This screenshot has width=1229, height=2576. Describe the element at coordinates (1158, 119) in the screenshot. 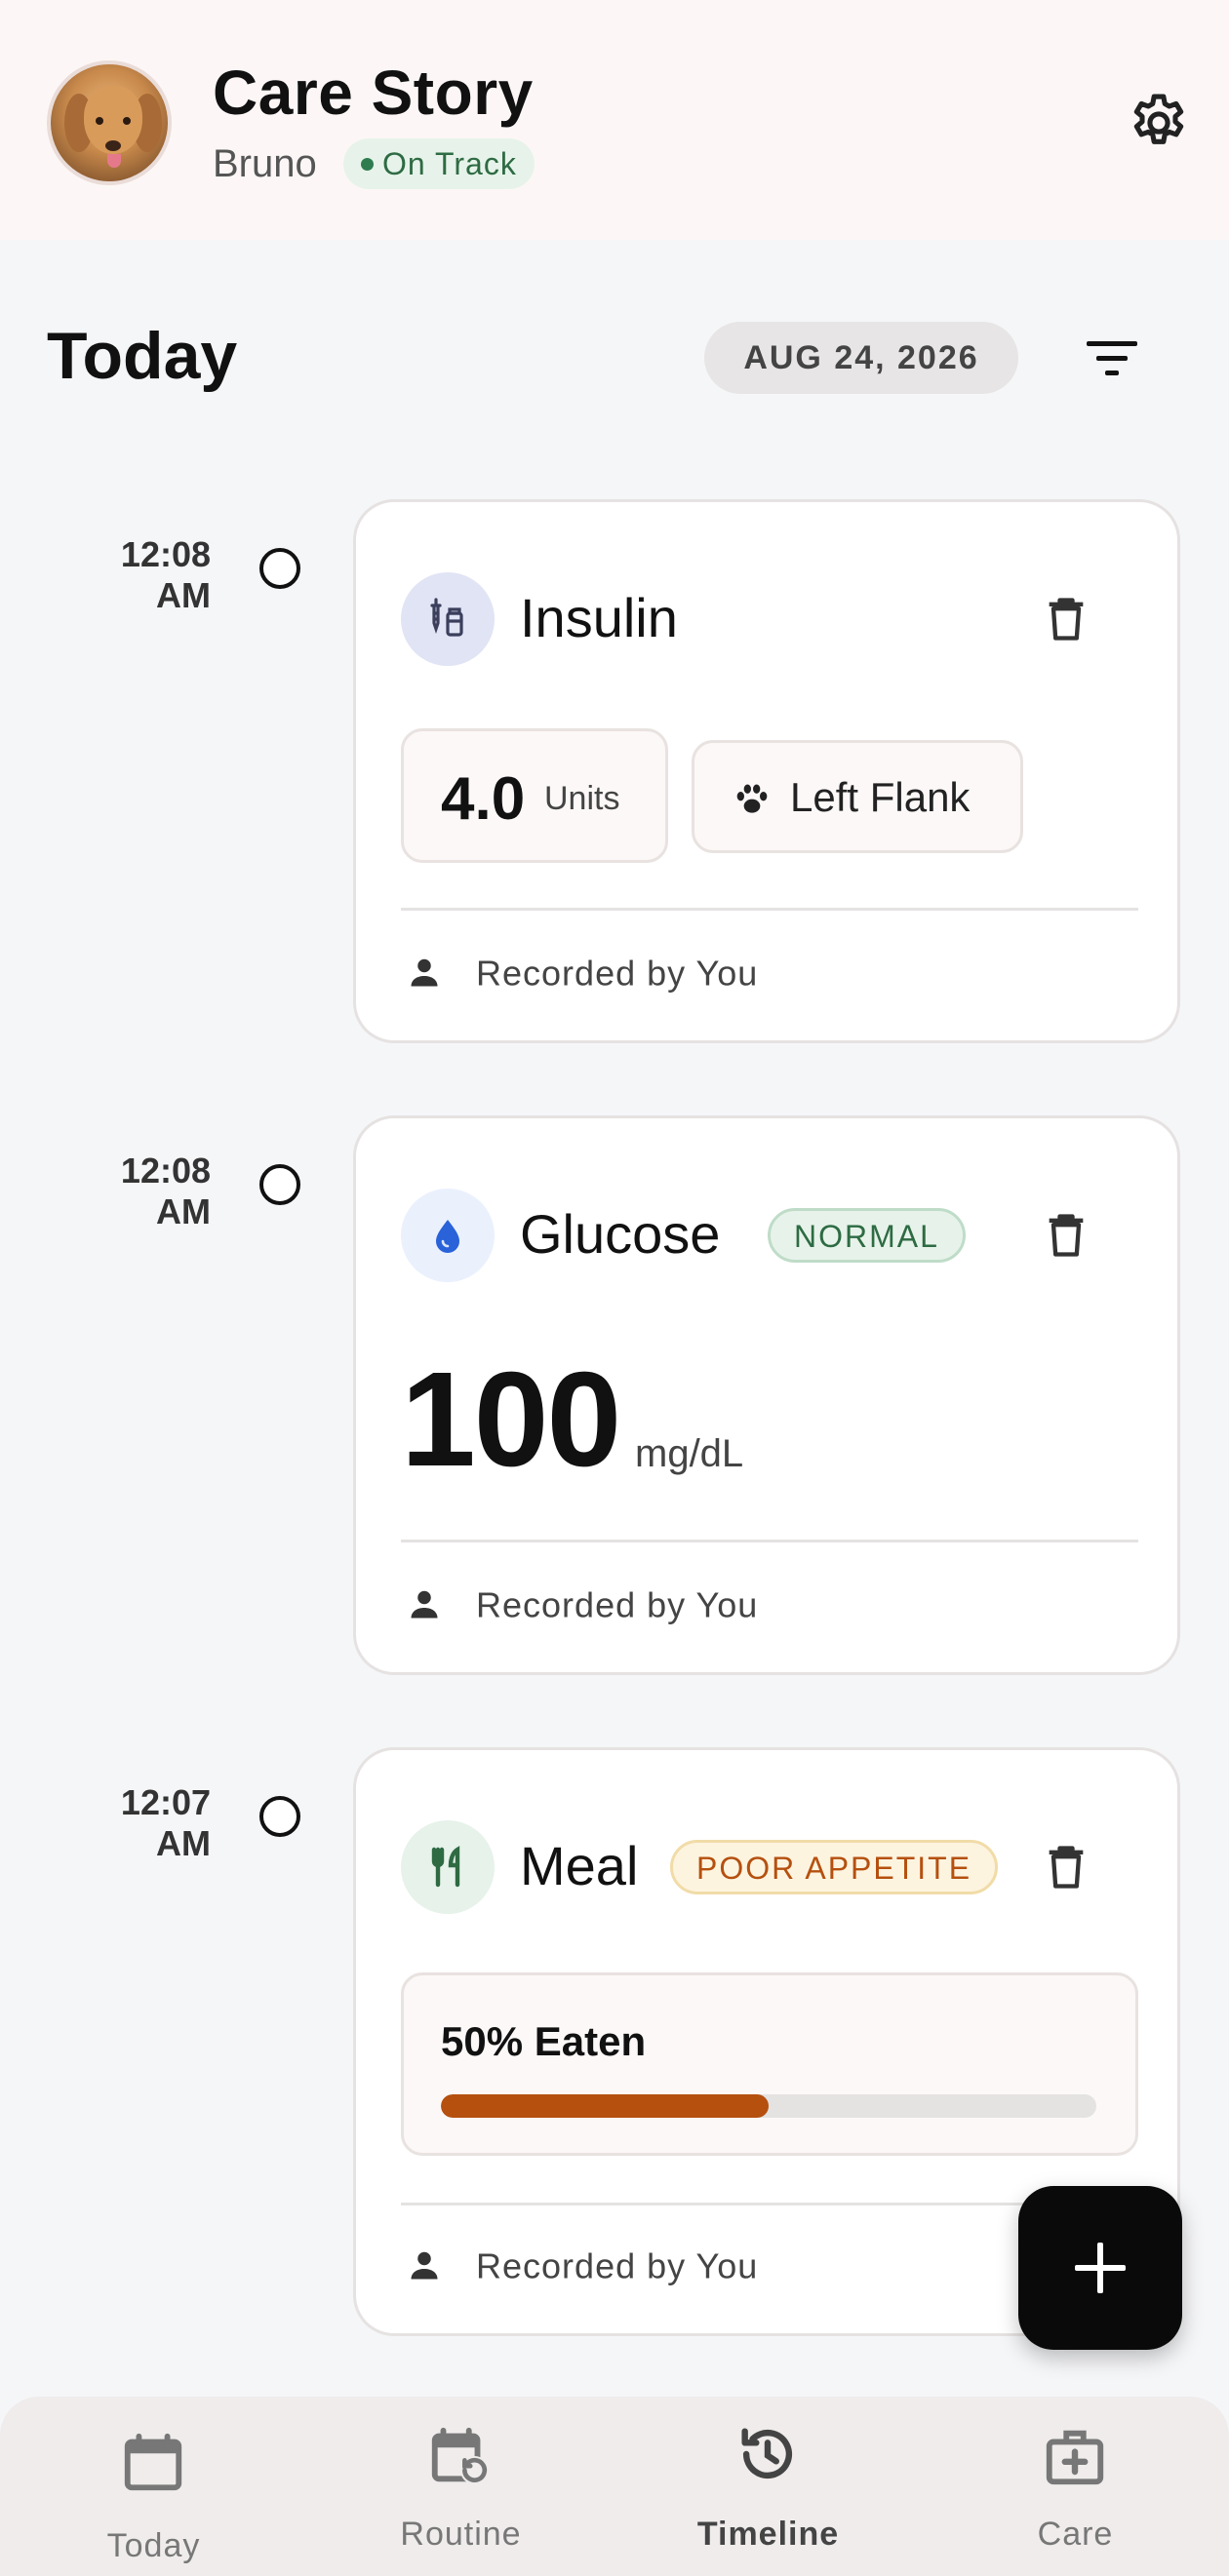

I see `gear-icon` at that location.